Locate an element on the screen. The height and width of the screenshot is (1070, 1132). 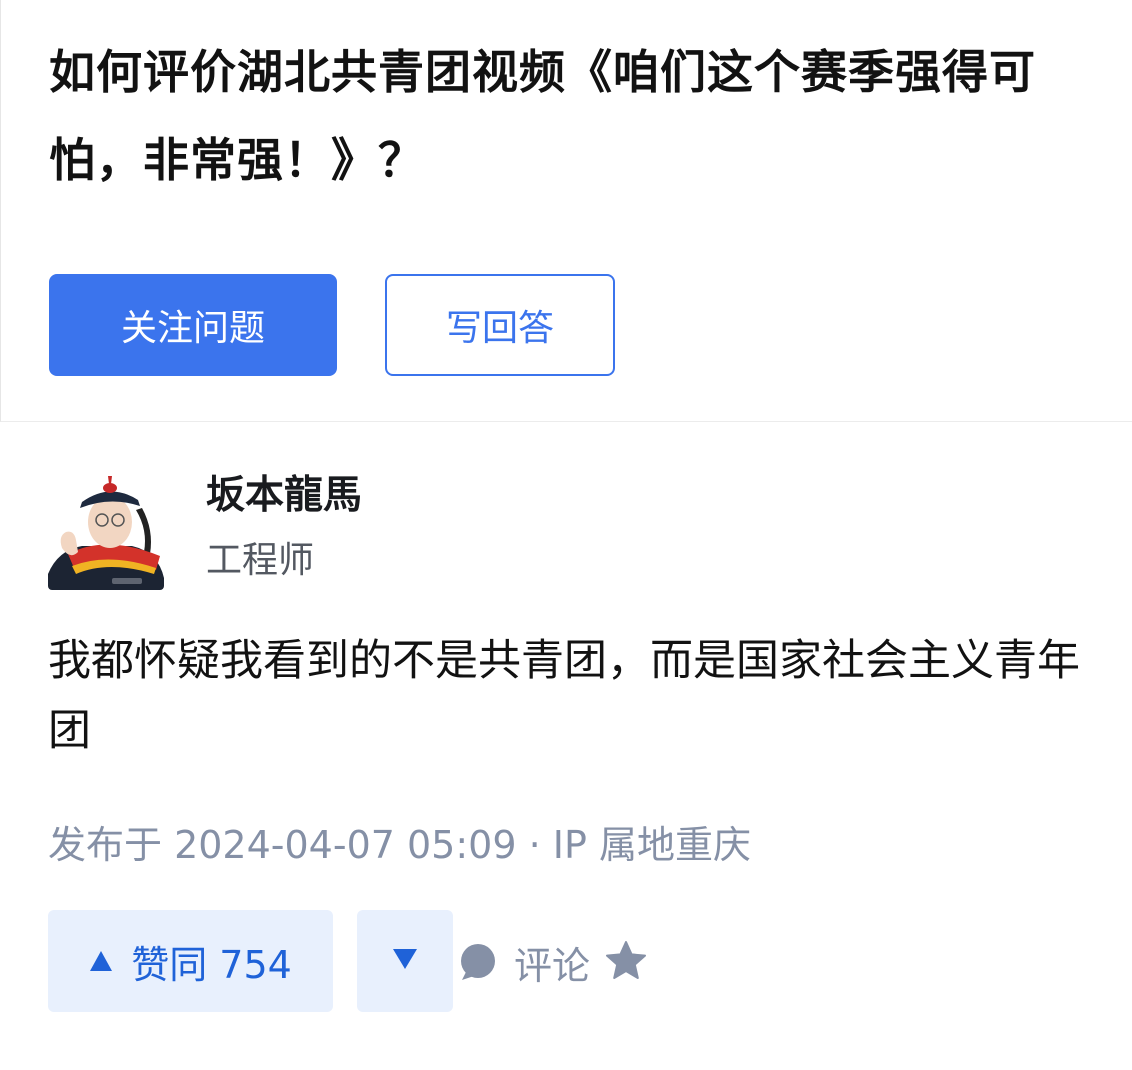
favorite-button is located at coordinates (626, 963).